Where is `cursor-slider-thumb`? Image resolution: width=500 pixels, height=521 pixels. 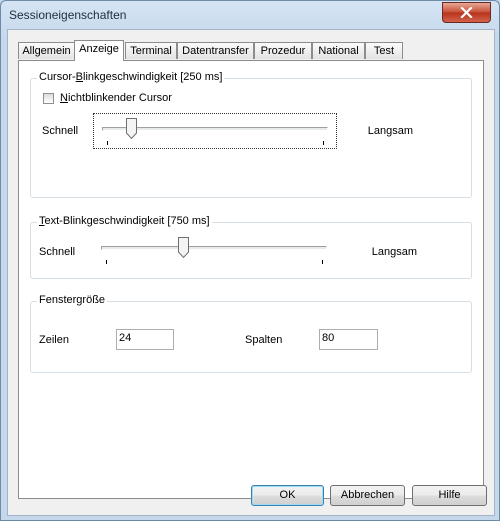 cursor-slider-thumb is located at coordinates (131, 128).